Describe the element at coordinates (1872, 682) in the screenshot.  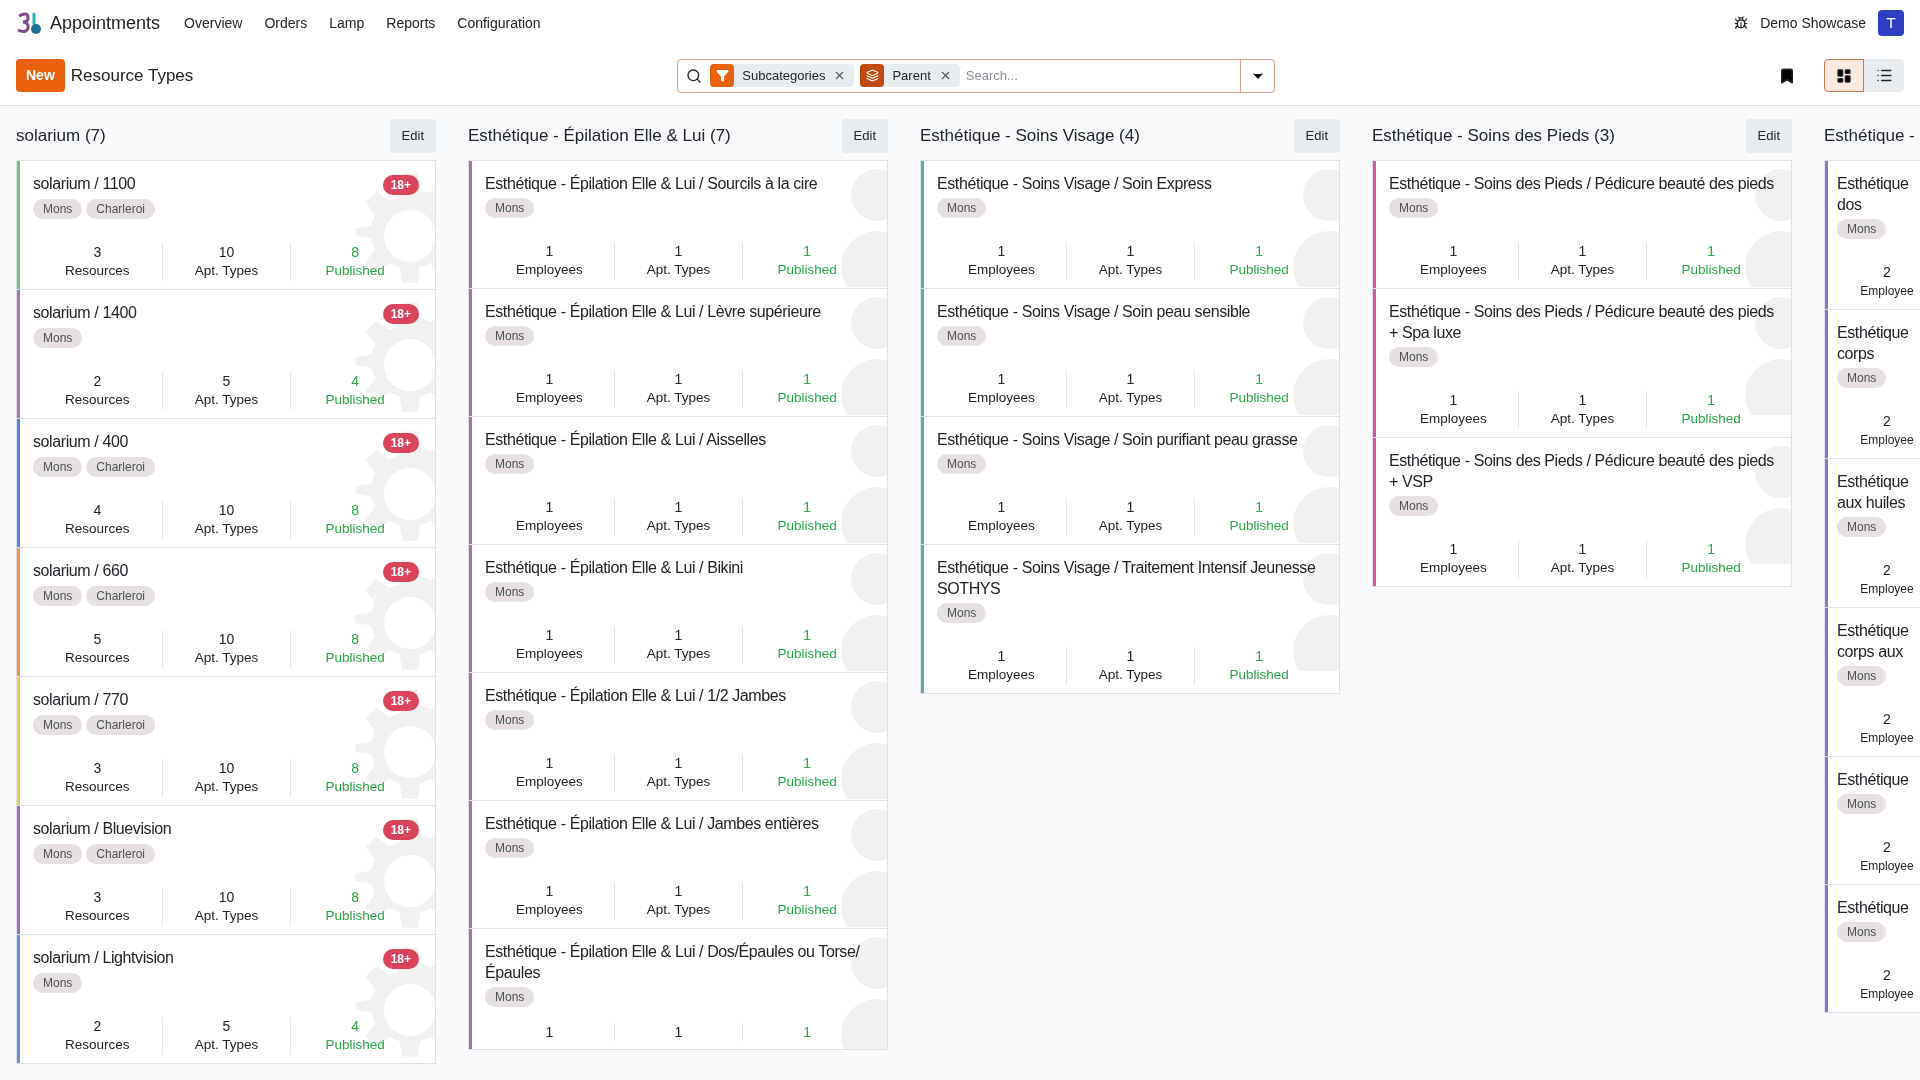
I see `kanban-card: Esthétique corps aux Mons 2 Employee` at that location.